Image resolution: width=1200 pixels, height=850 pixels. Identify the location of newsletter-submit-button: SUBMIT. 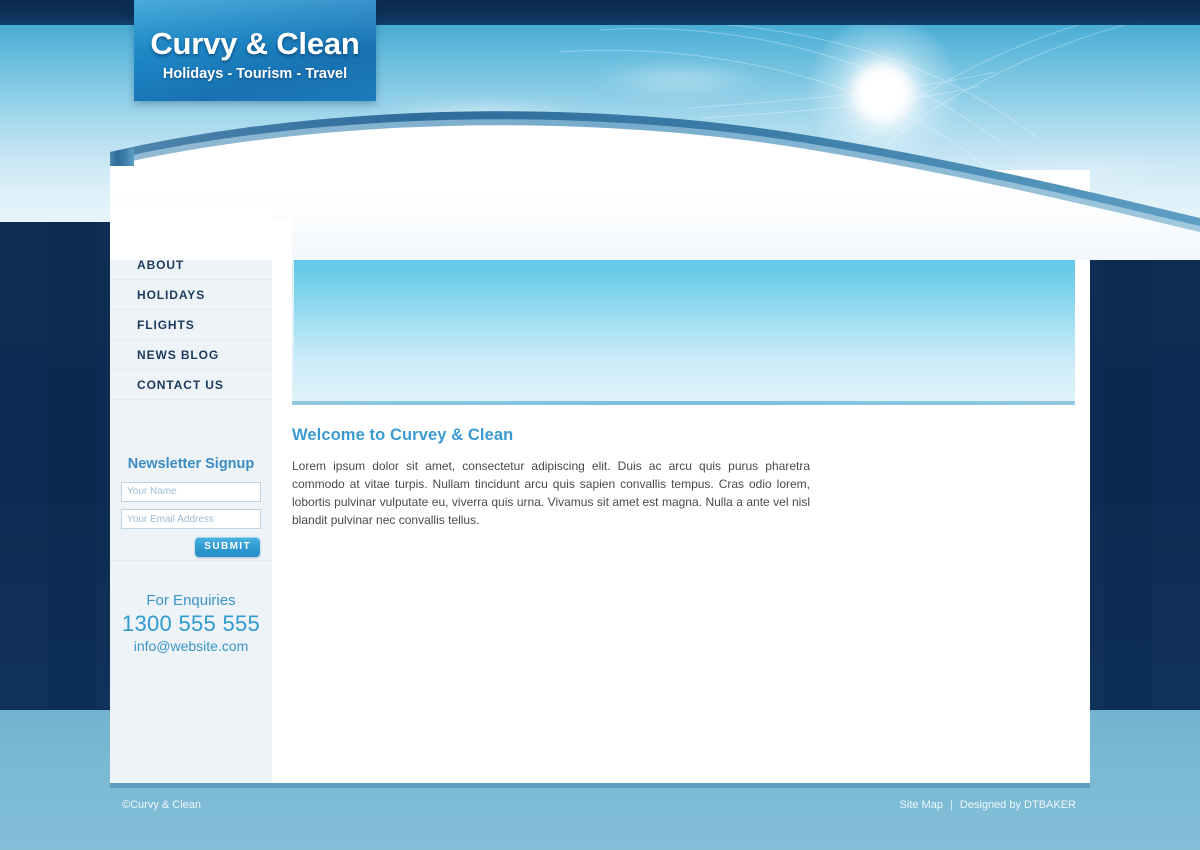
(227, 547).